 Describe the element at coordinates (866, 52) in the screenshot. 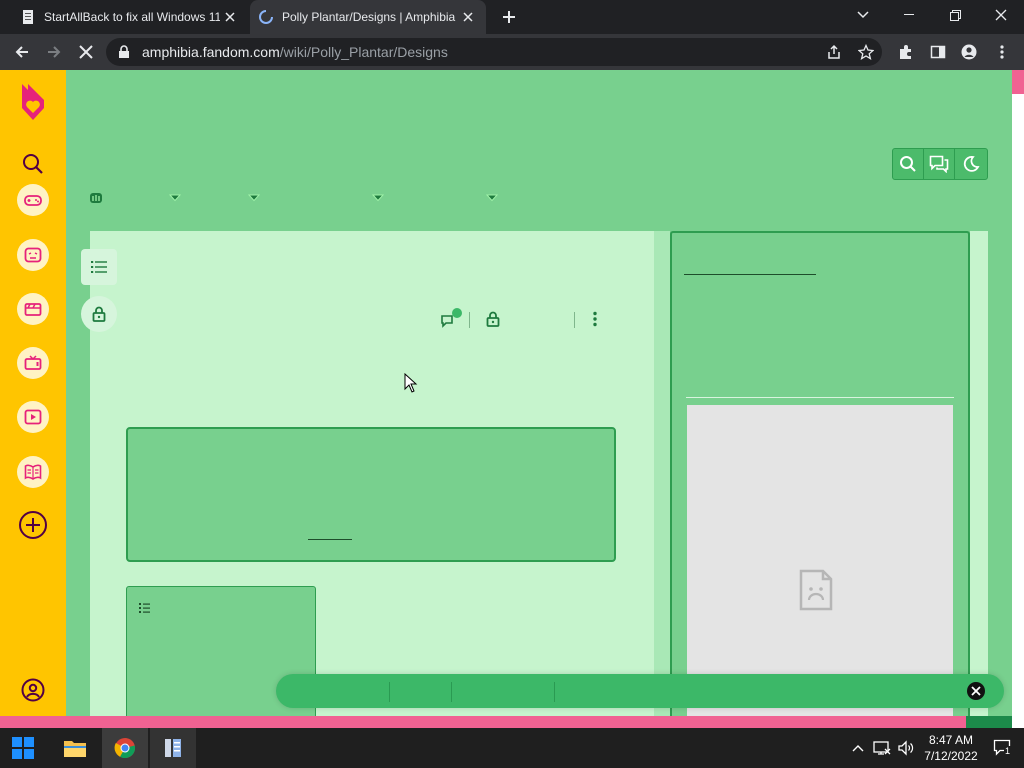

I see `star-icon` at that location.